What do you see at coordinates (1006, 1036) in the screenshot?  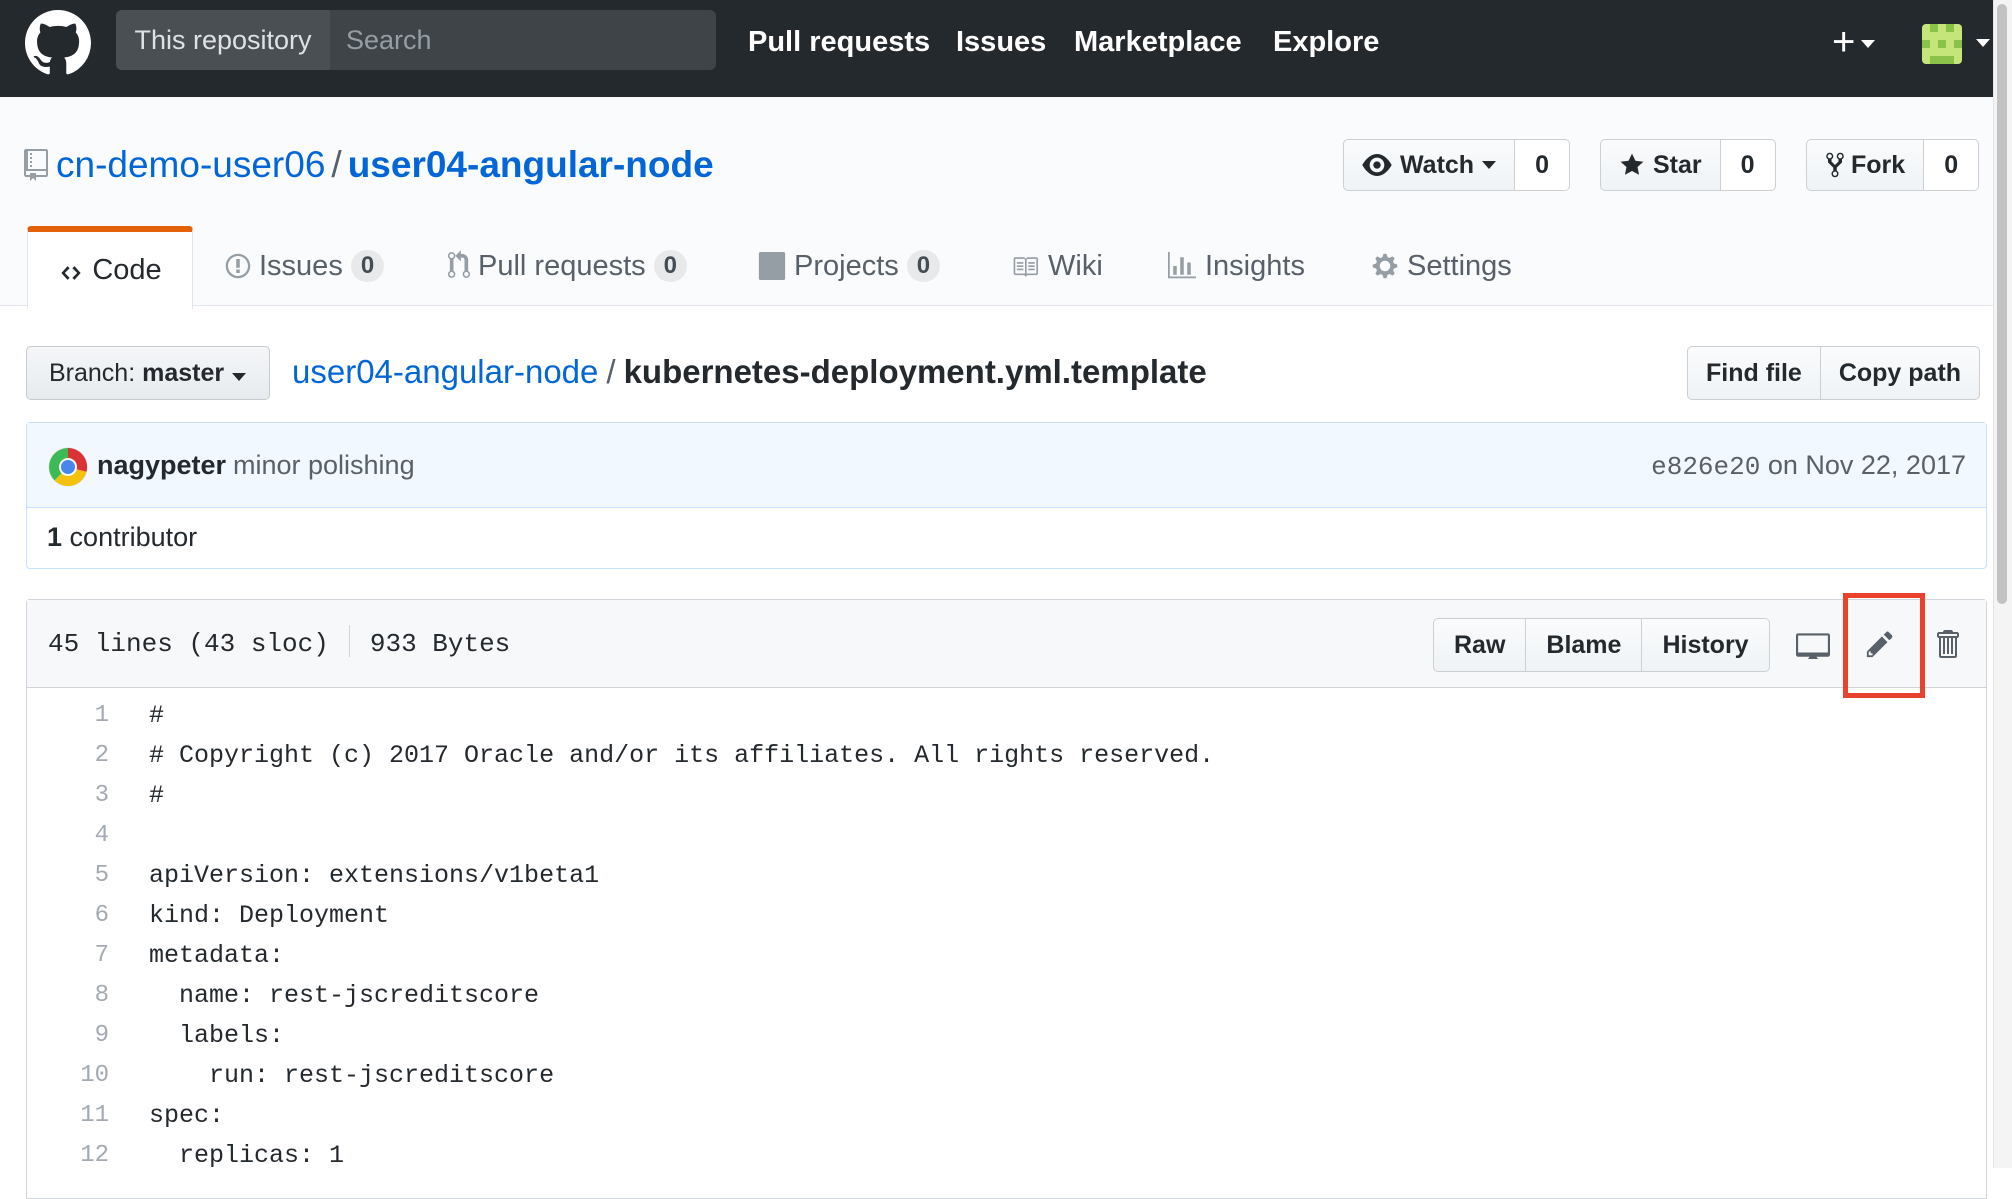 I see `code-line: 9 labels:` at bounding box center [1006, 1036].